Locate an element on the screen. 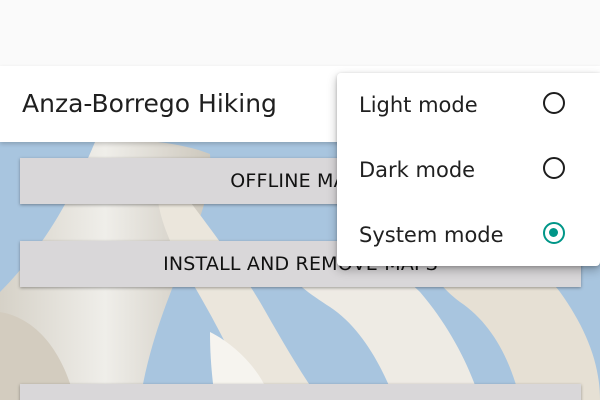 The image size is (600, 400). radio-dot-icon is located at coordinates (553, 232).